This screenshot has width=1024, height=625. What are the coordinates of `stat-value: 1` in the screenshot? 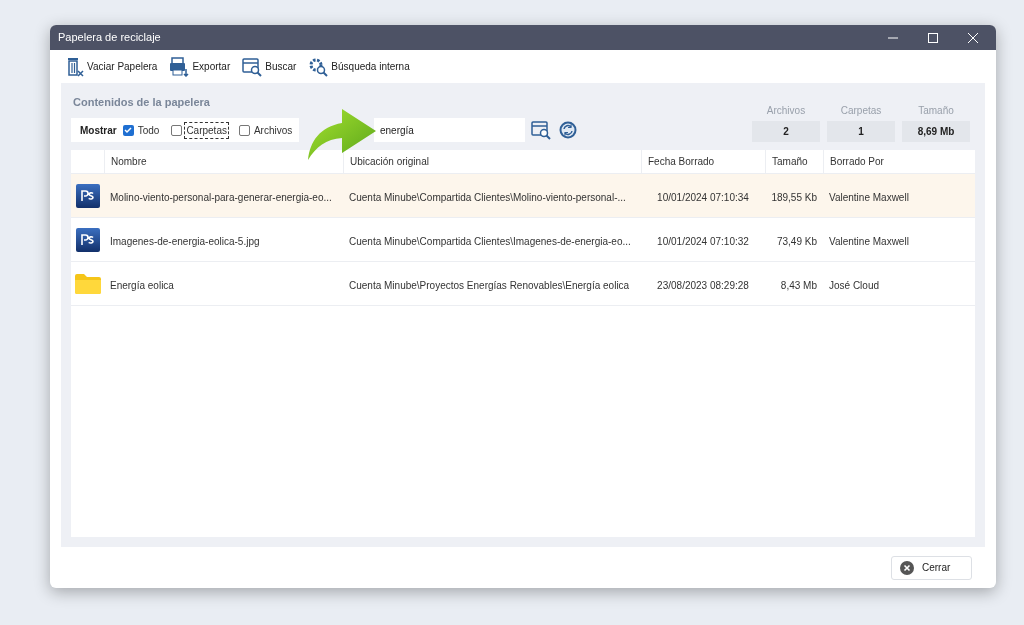 It's located at (861, 131).